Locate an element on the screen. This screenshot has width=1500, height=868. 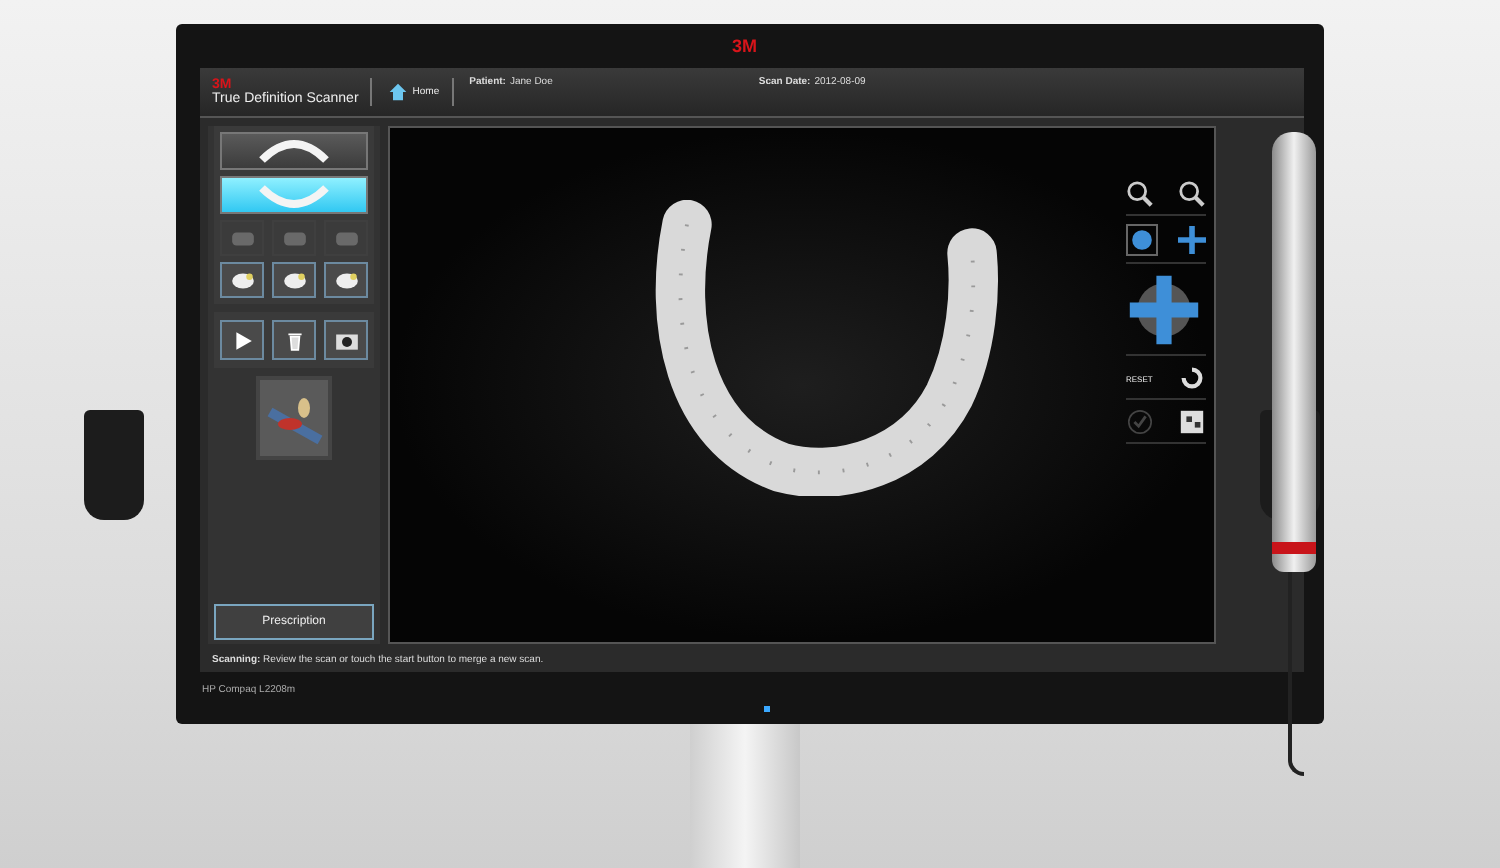
delete-button is located at coordinates (294, 340).